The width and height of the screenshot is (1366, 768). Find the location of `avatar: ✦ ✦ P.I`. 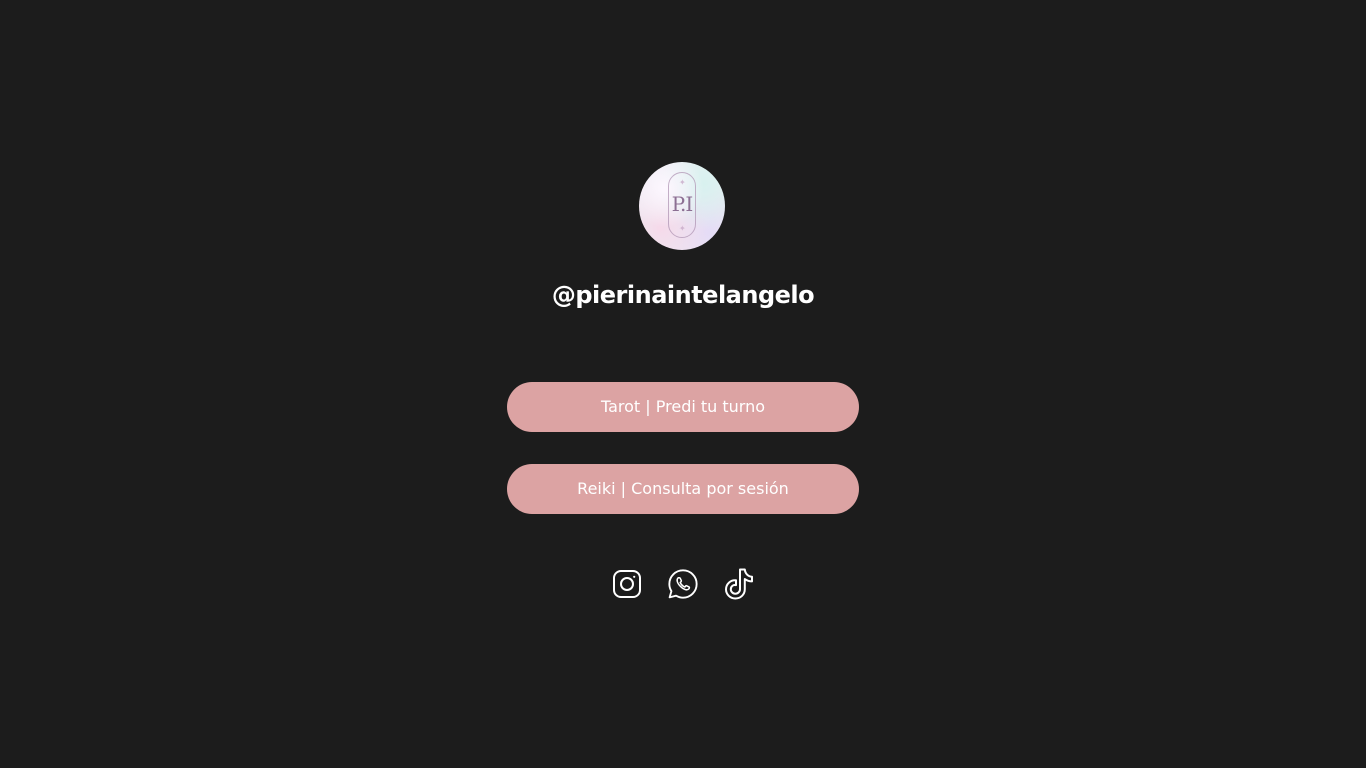

avatar: ✦ ✦ P.I is located at coordinates (682, 206).